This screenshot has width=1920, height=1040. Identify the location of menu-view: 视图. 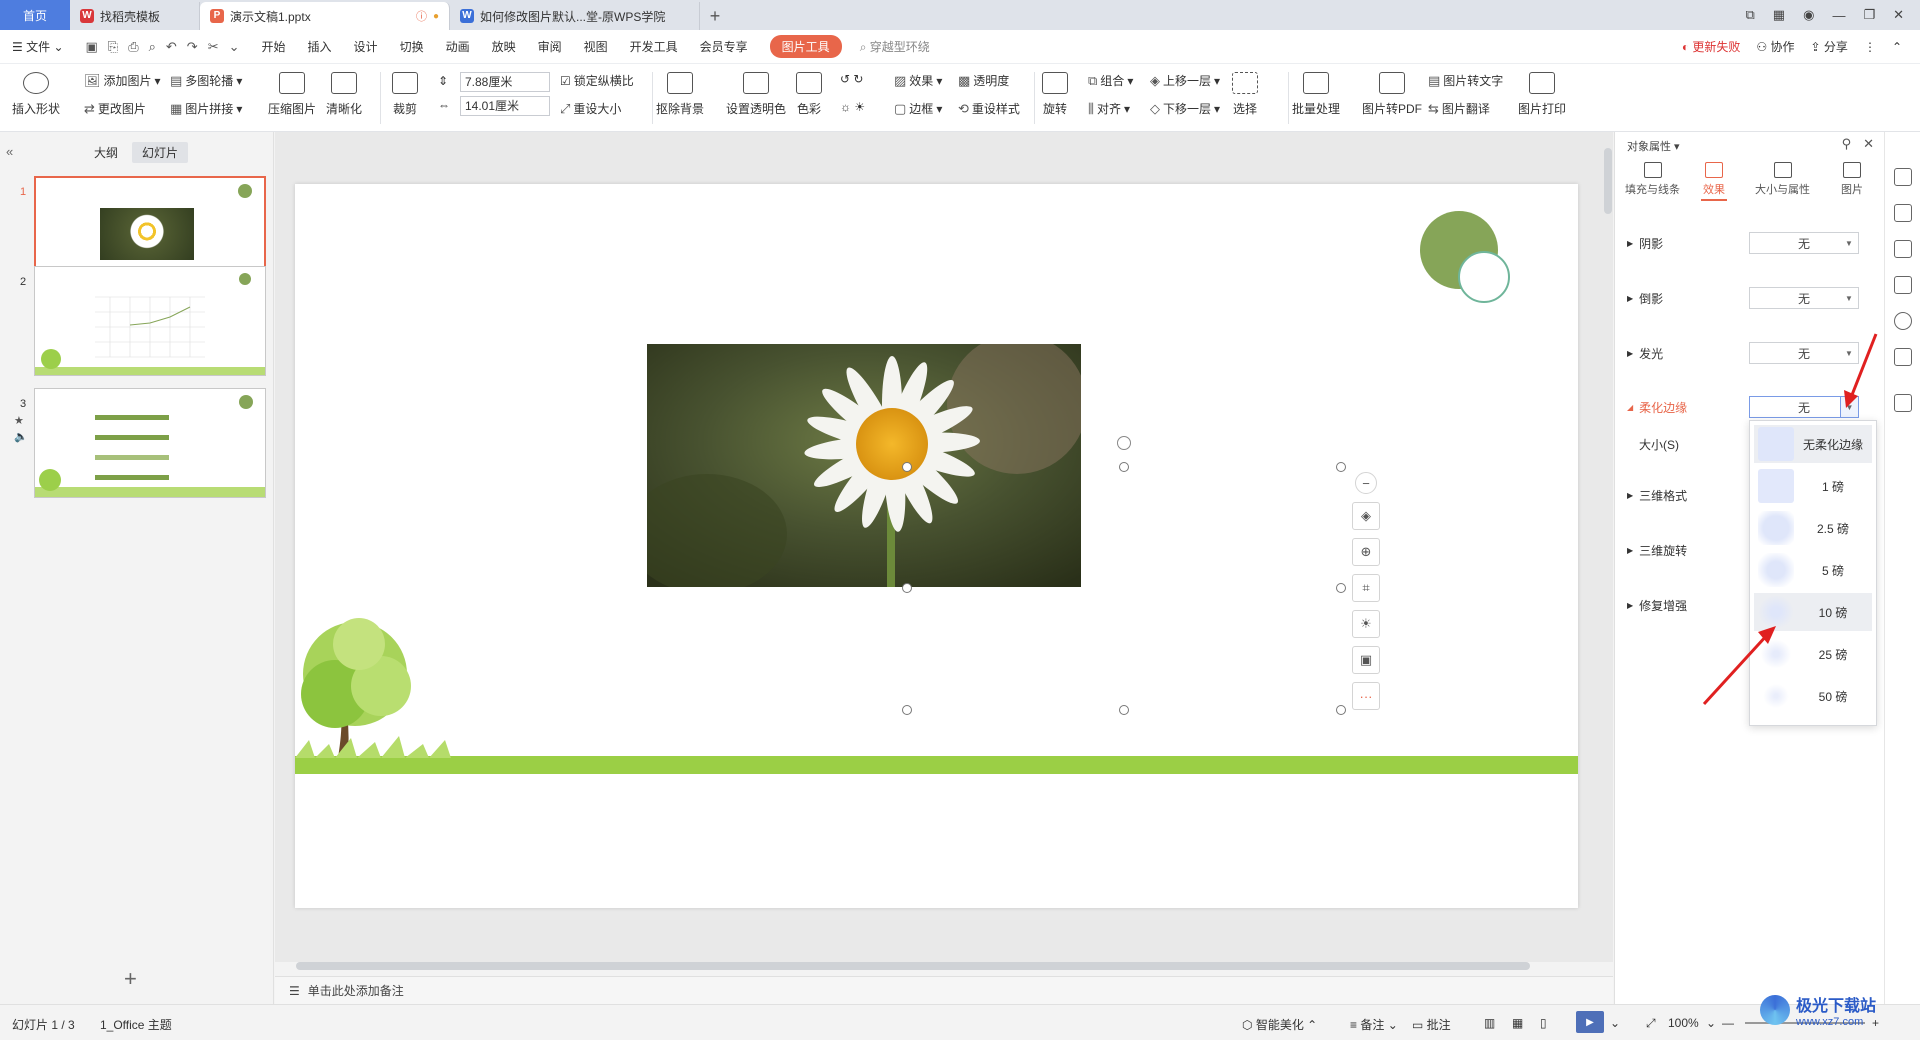
(596, 46).